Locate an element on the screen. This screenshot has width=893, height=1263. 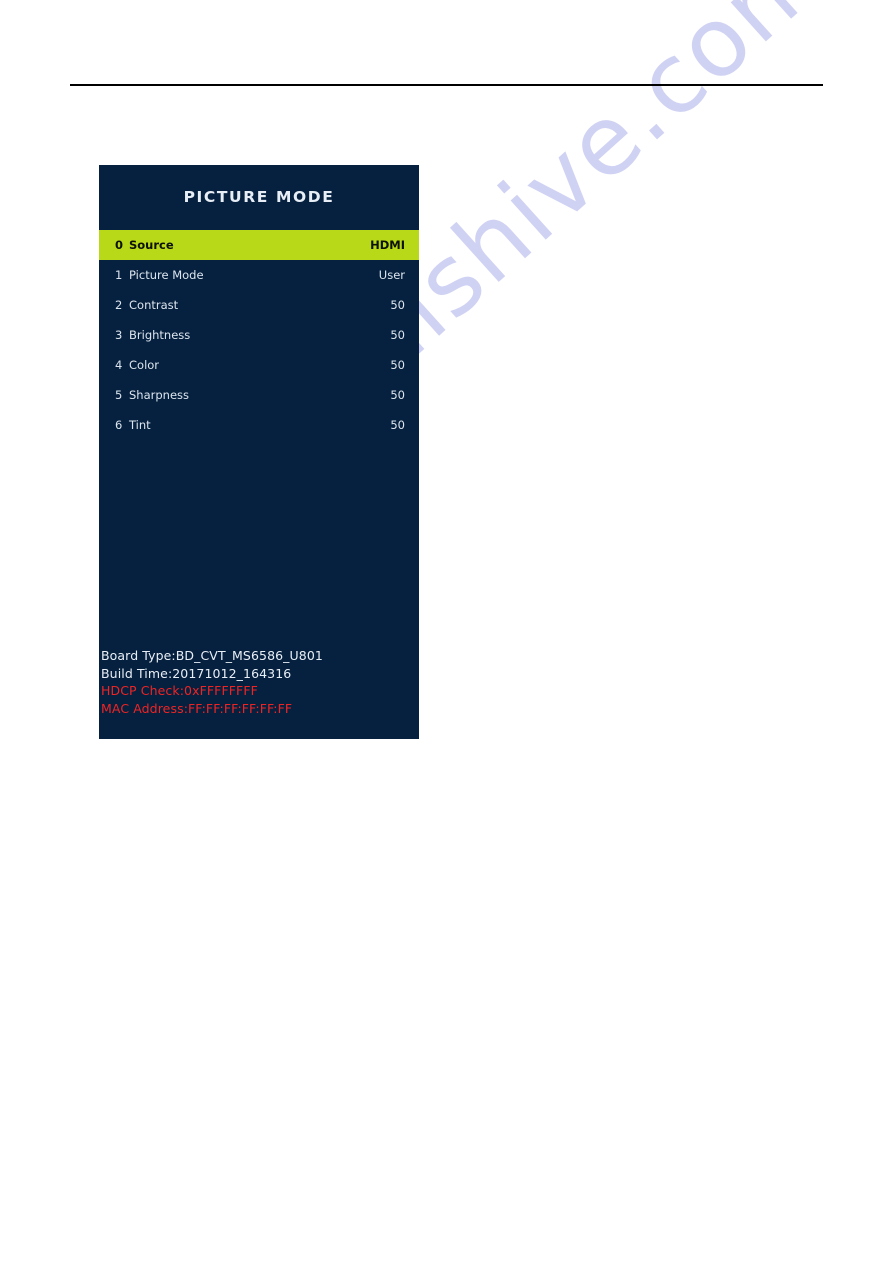
header-rule-divider is located at coordinates (446, 85).